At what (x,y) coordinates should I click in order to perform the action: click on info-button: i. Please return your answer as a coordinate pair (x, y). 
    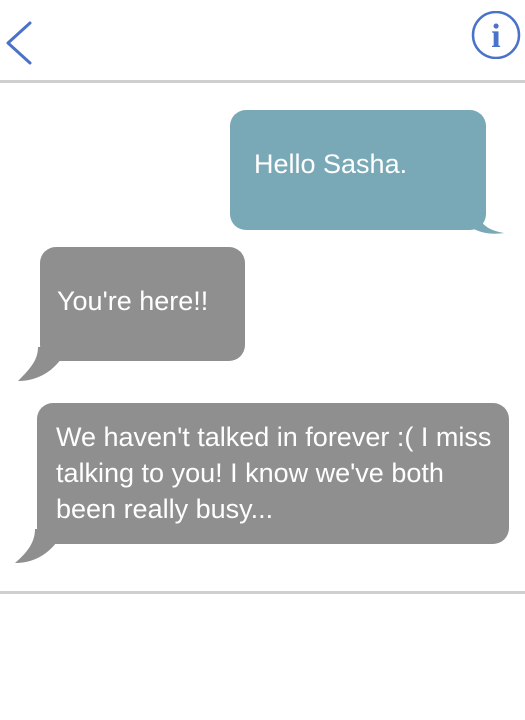
    Looking at the image, I should click on (496, 35).